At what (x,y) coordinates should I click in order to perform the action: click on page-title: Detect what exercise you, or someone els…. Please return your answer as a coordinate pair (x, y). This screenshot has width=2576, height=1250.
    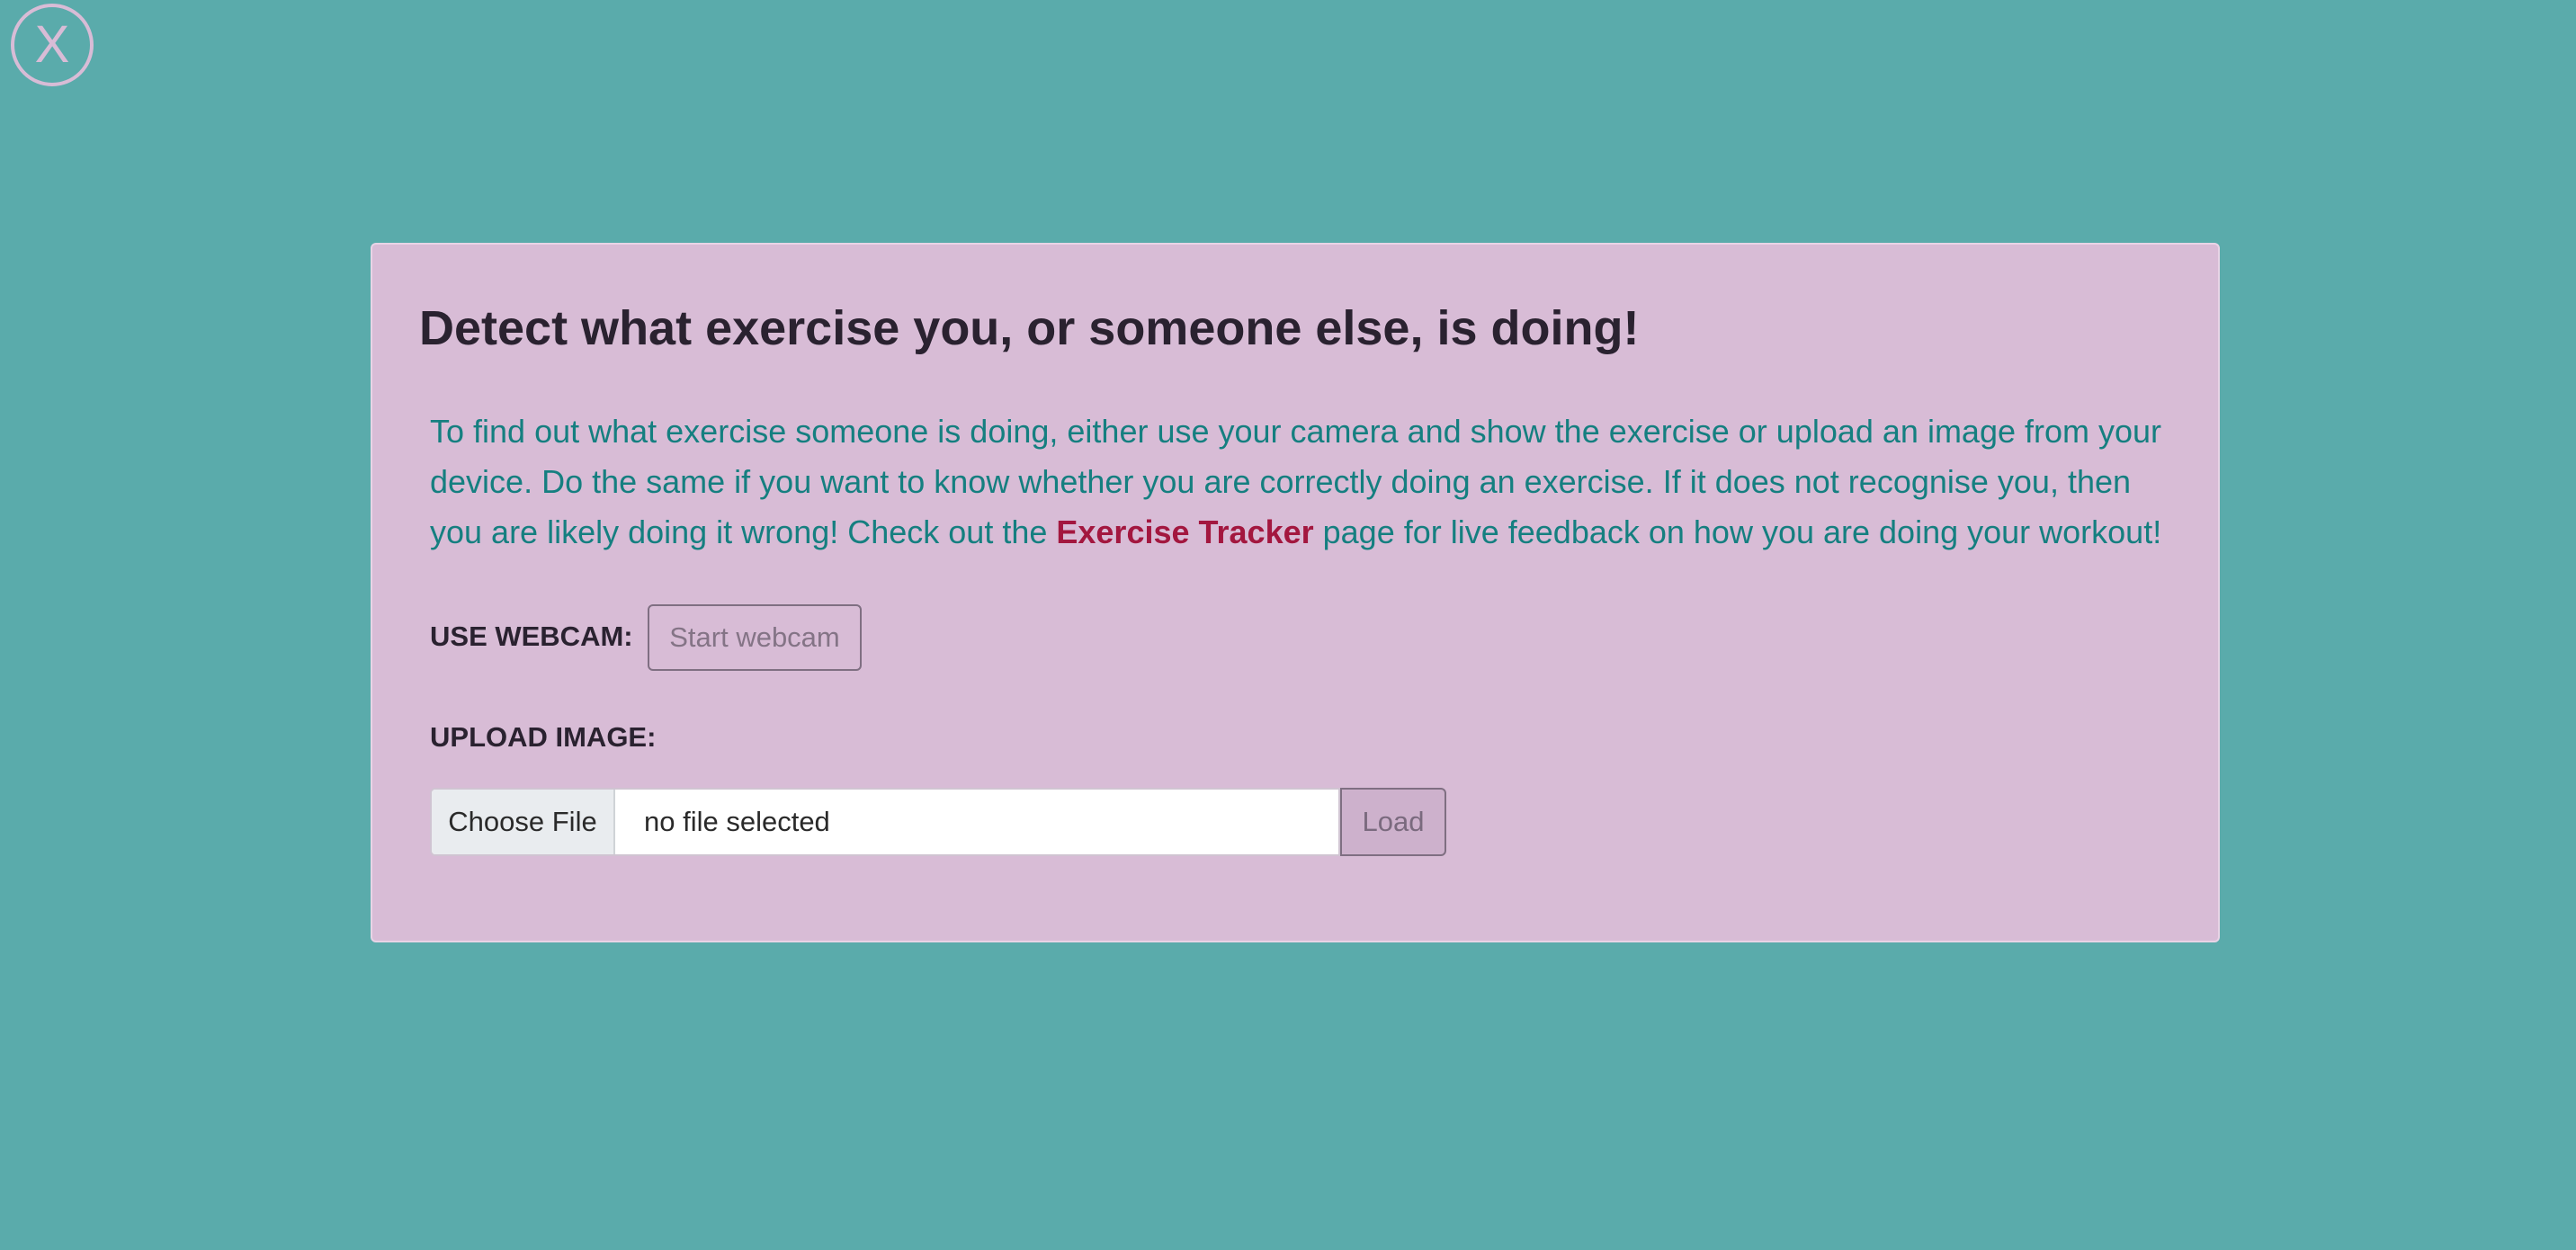
    Looking at the image, I should click on (1029, 328).